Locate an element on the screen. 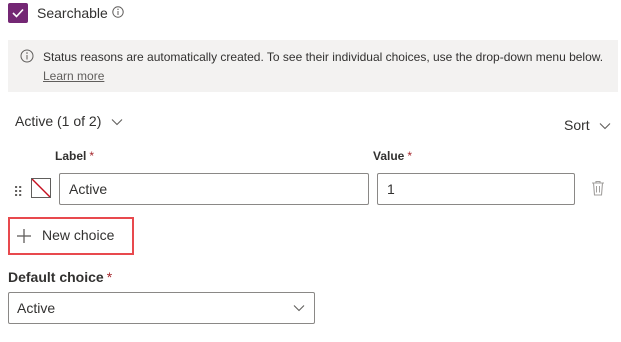  searchable-label: Searchable is located at coordinates (72, 13).